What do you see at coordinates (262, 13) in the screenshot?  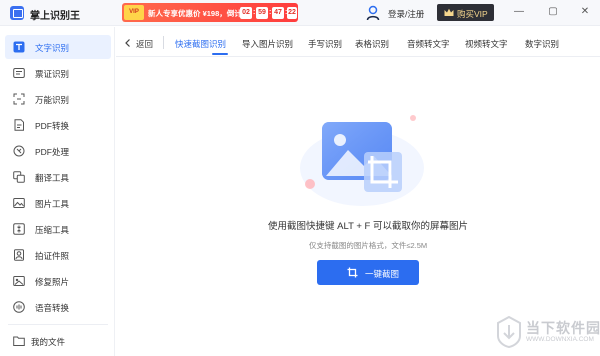 I see `countdown-minutes: 59` at bounding box center [262, 13].